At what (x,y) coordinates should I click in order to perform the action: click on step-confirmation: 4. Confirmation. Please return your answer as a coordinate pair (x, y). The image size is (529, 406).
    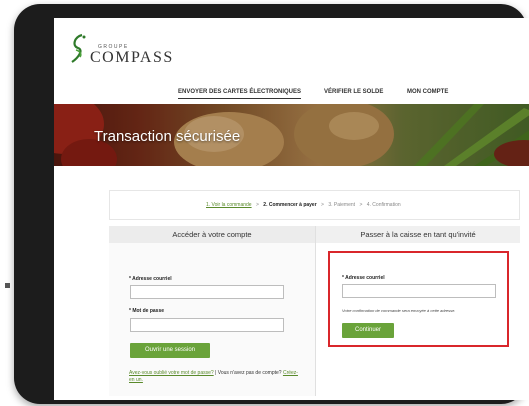
    Looking at the image, I should click on (383, 205).